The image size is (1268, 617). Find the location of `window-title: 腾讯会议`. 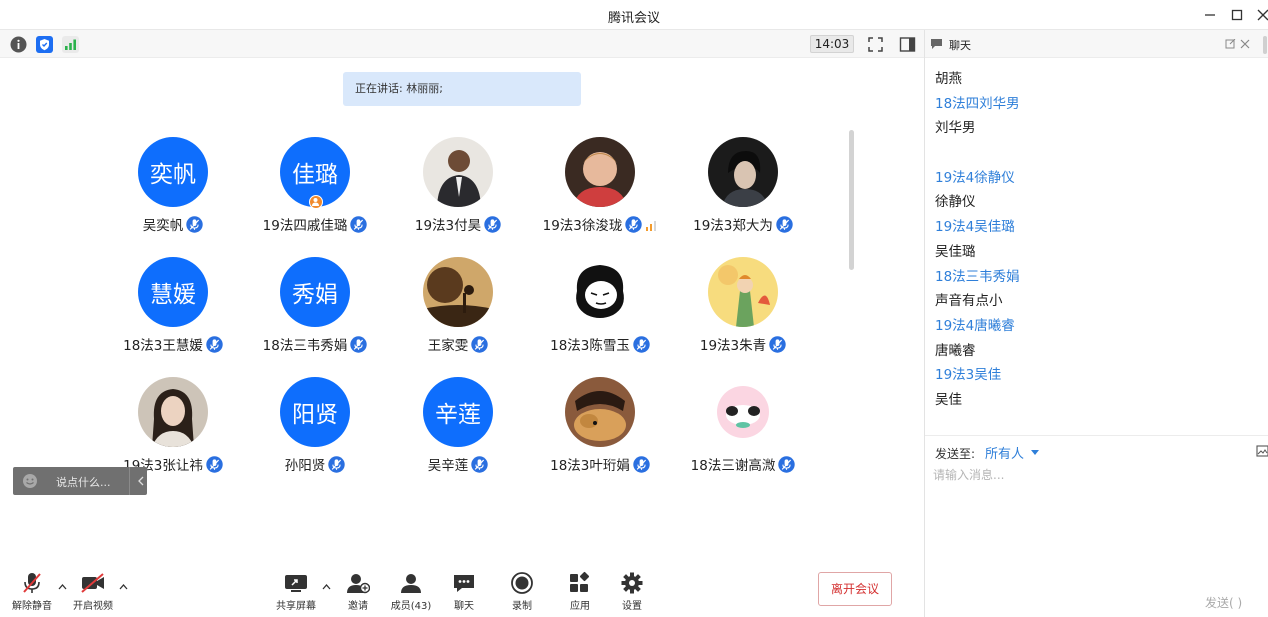

window-title: 腾讯会议 is located at coordinates (633, 18).